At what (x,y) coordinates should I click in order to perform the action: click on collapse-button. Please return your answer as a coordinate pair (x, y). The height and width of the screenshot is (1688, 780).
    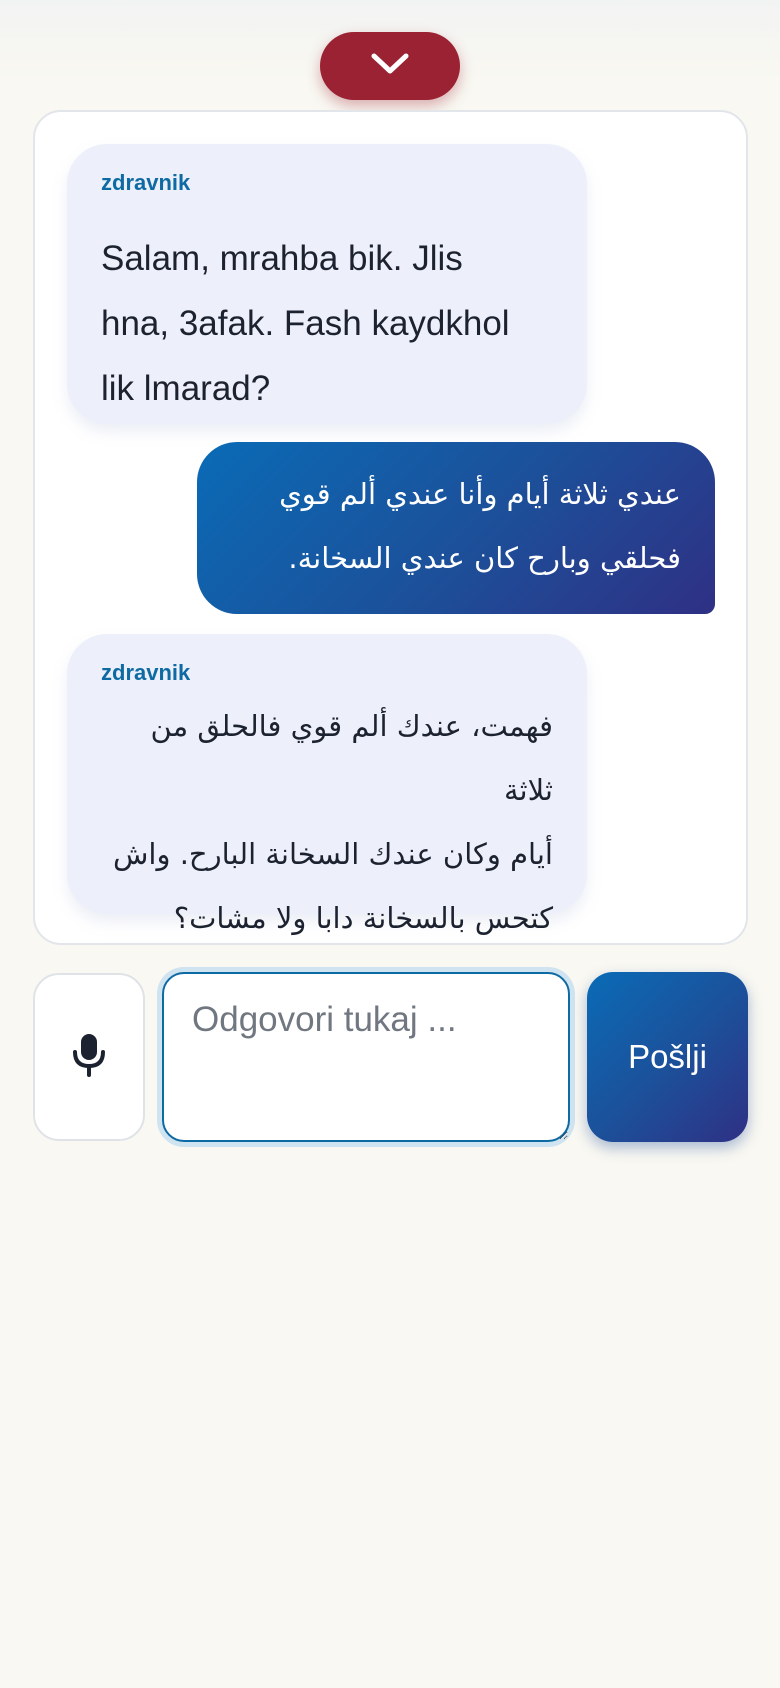
    Looking at the image, I should click on (390, 66).